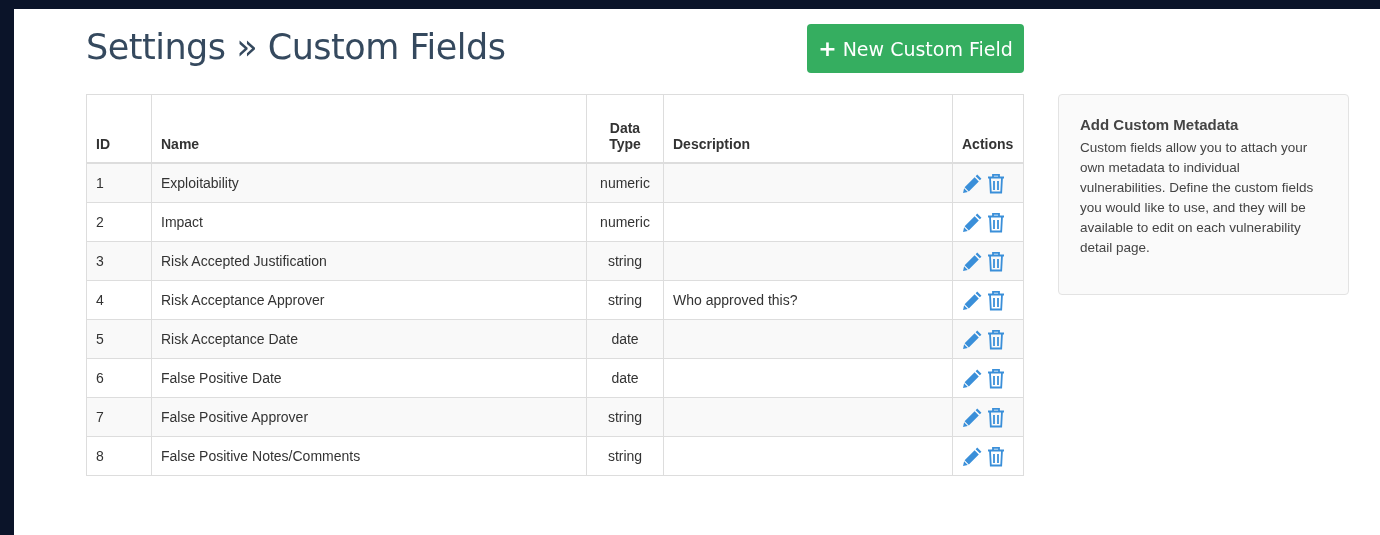  I want to click on table-cell: False Positive Notes/Comments, so click(369, 456).